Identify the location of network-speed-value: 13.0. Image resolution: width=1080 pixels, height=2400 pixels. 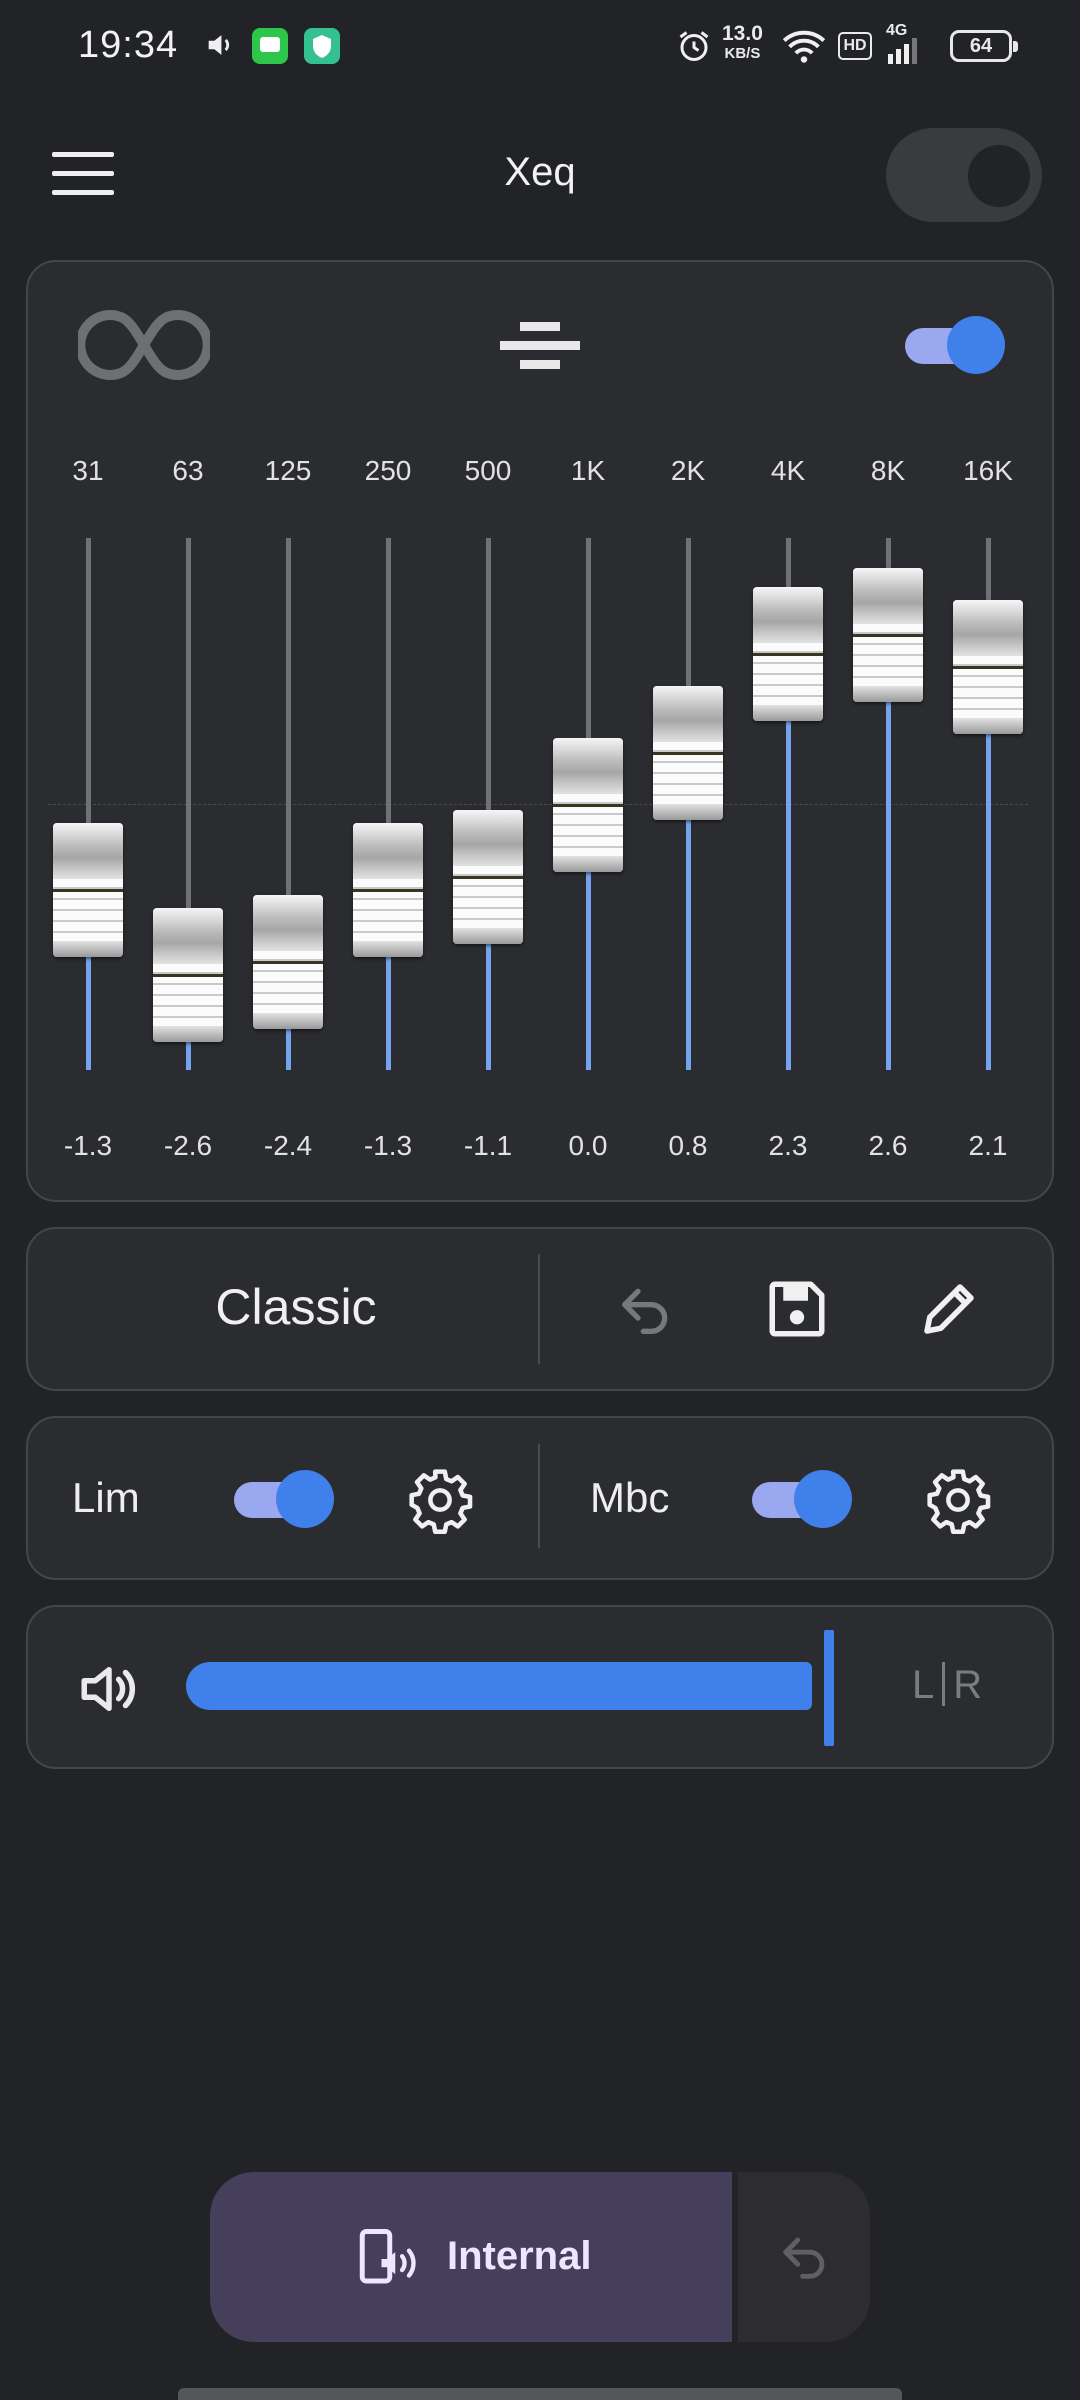
(742, 33).